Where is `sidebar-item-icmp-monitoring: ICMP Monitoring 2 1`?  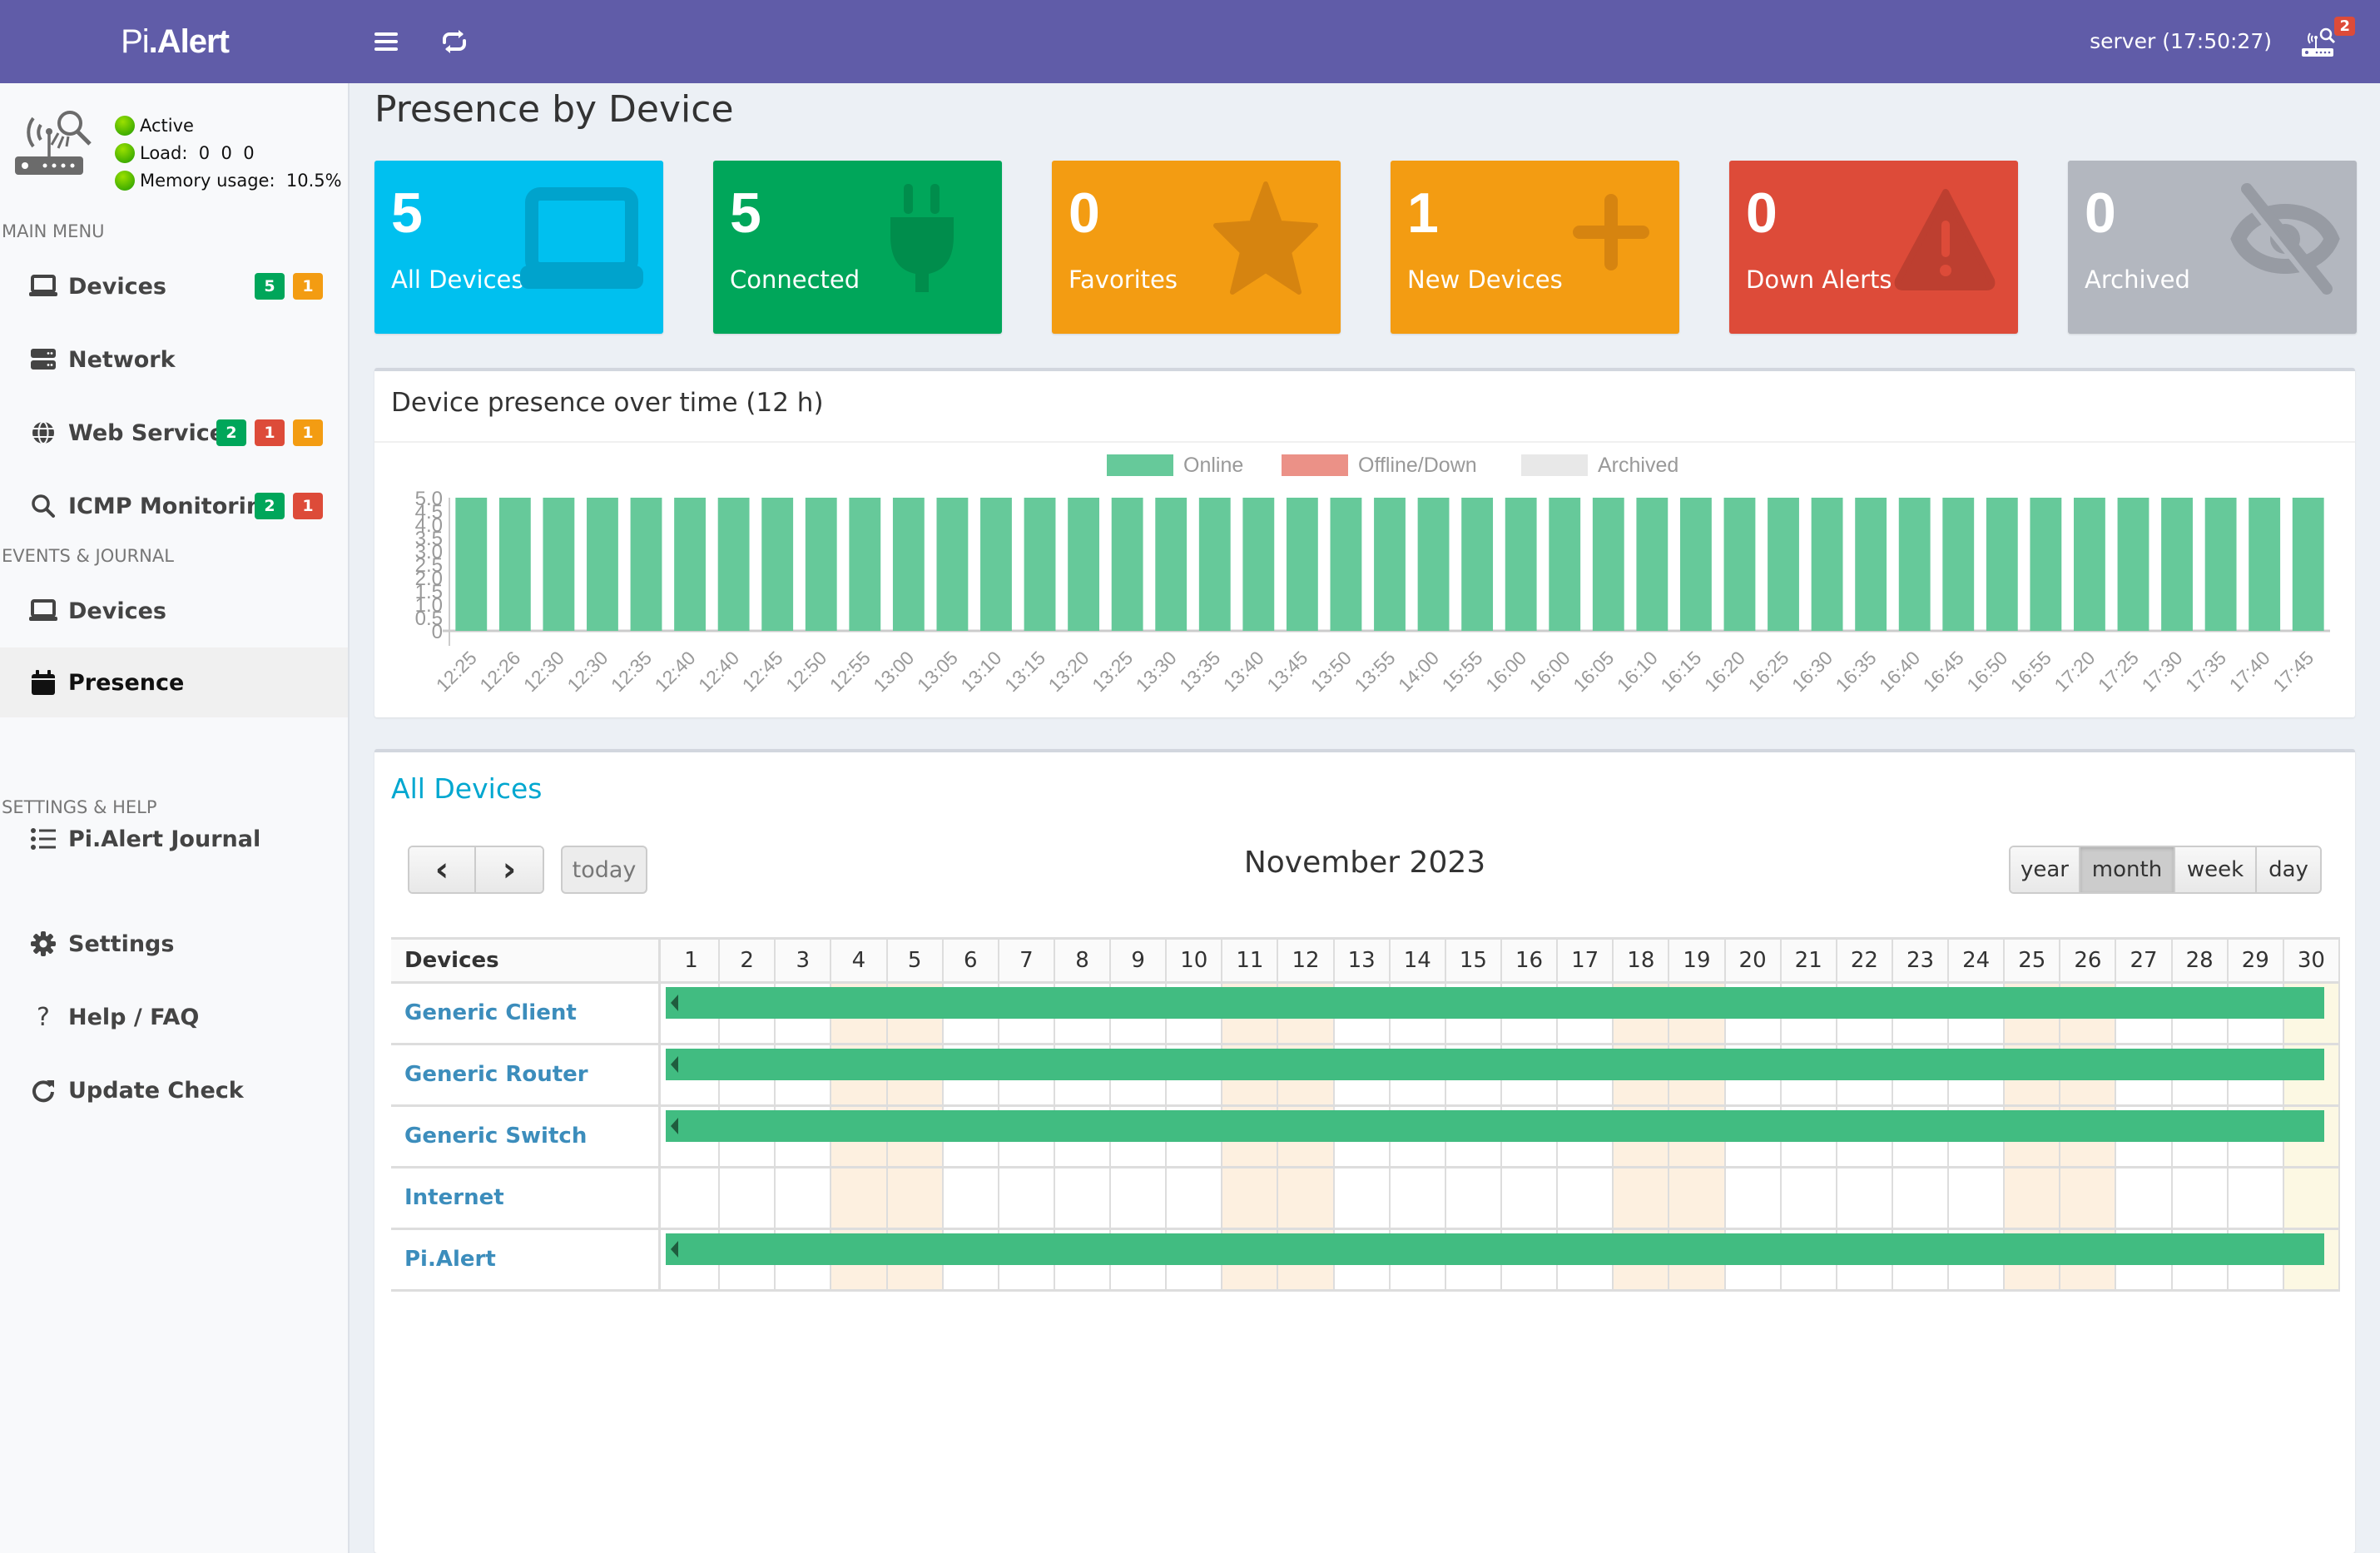
sidebar-item-icmp-monitoring: ICMP Monitoring 2 1 is located at coordinates (174, 506).